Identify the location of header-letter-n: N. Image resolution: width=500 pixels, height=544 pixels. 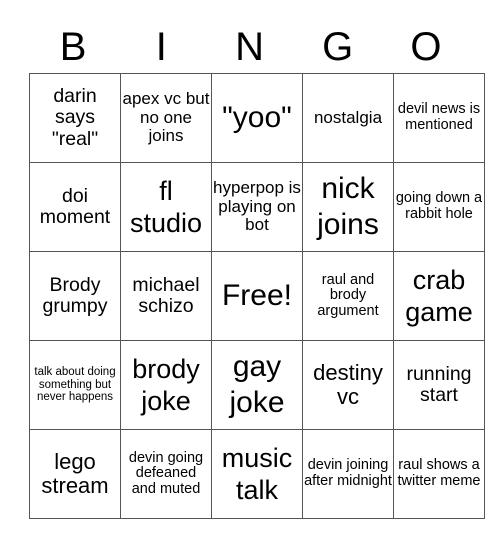
(249, 47).